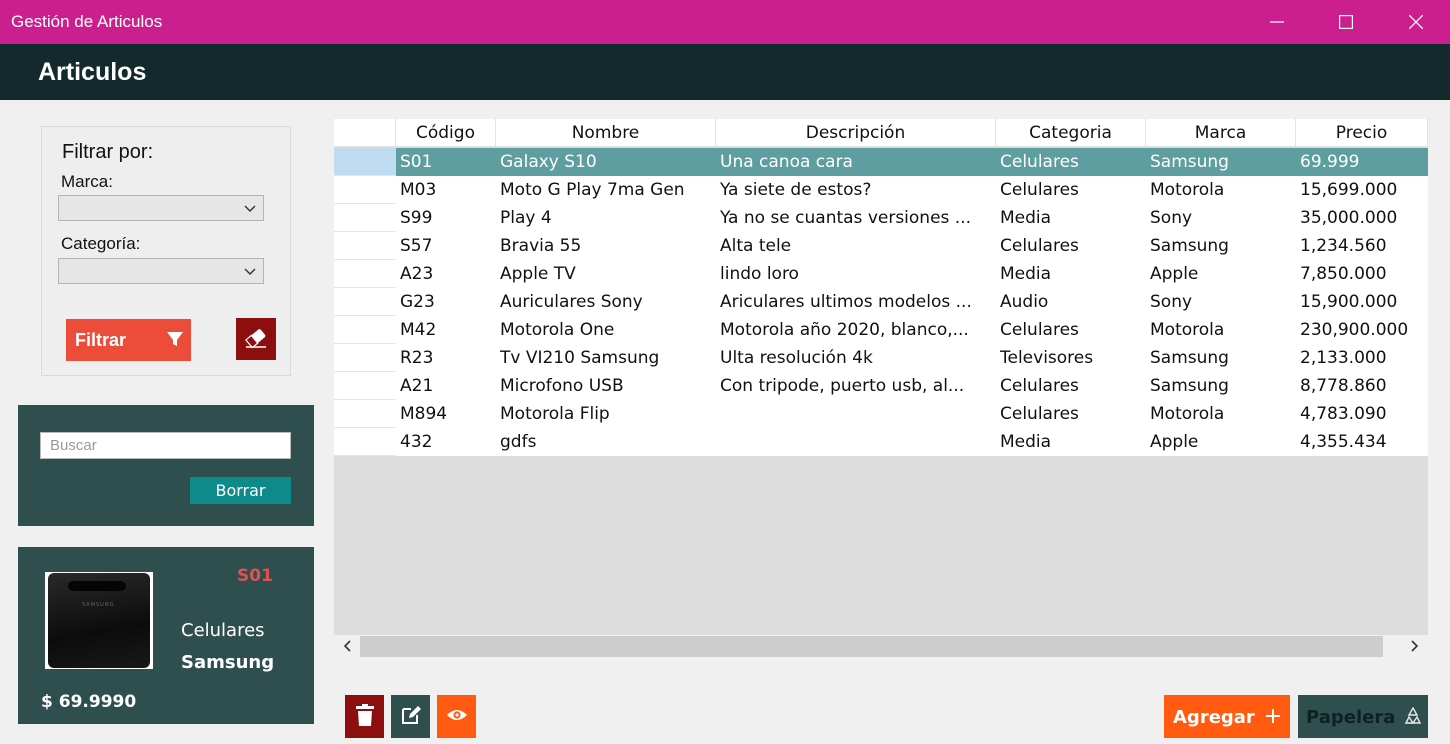  What do you see at coordinates (446, 246) in the screenshot?
I see `cell-code: S57` at bounding box center [446, 246].